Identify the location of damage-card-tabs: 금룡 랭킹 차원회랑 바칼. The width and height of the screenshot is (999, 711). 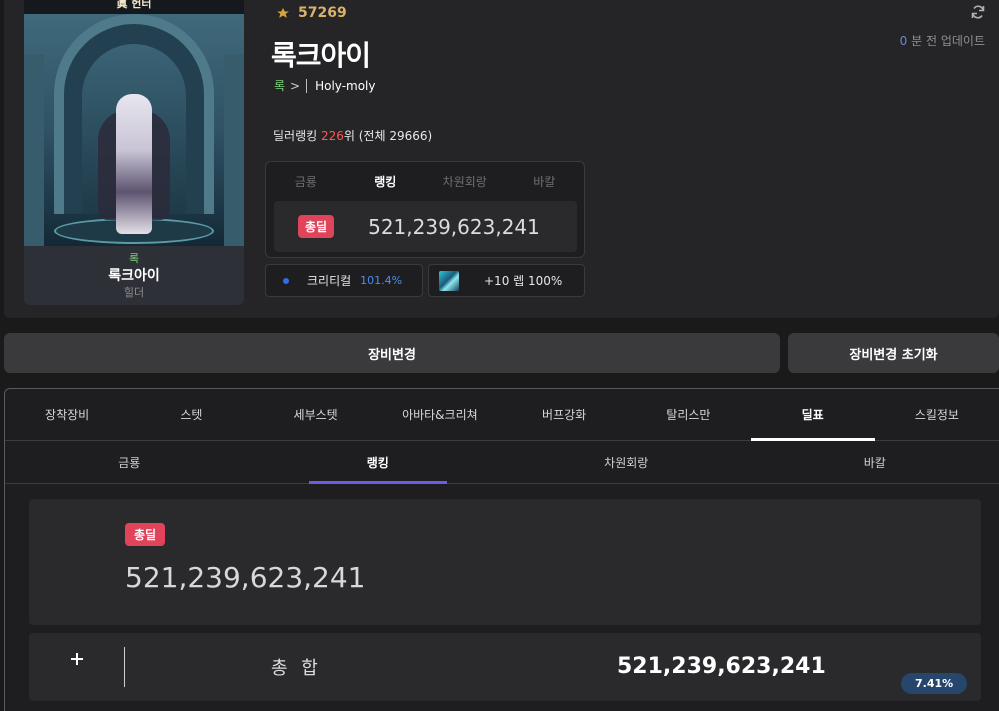
(425, 181).